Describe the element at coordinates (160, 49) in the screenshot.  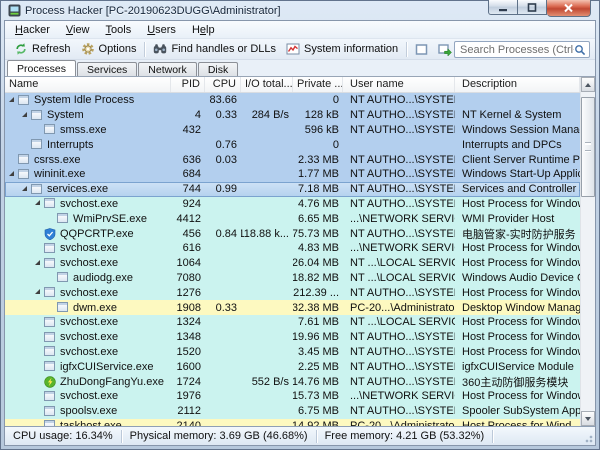
I see `find-handles-icon` at that location.